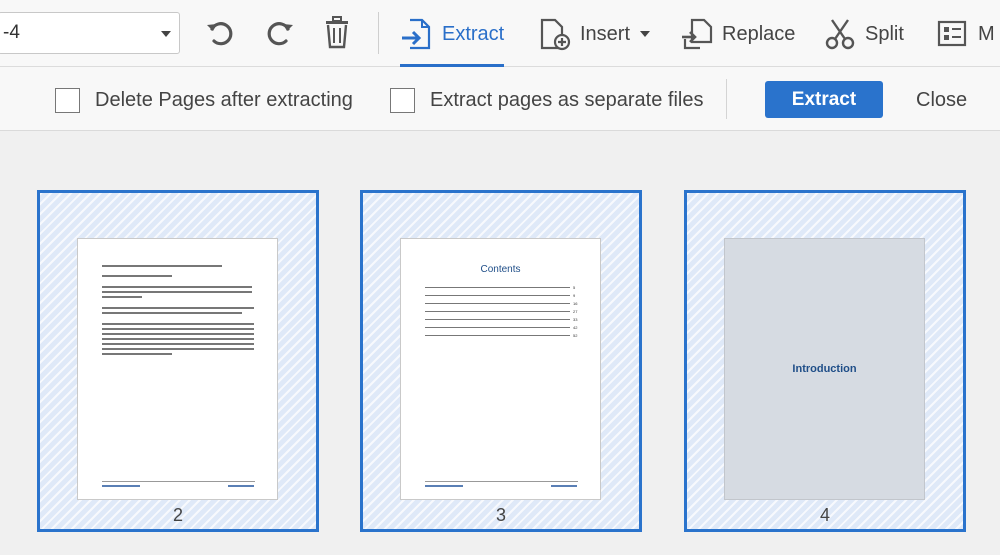  I want to click on replace-icon, so click(697, 34).